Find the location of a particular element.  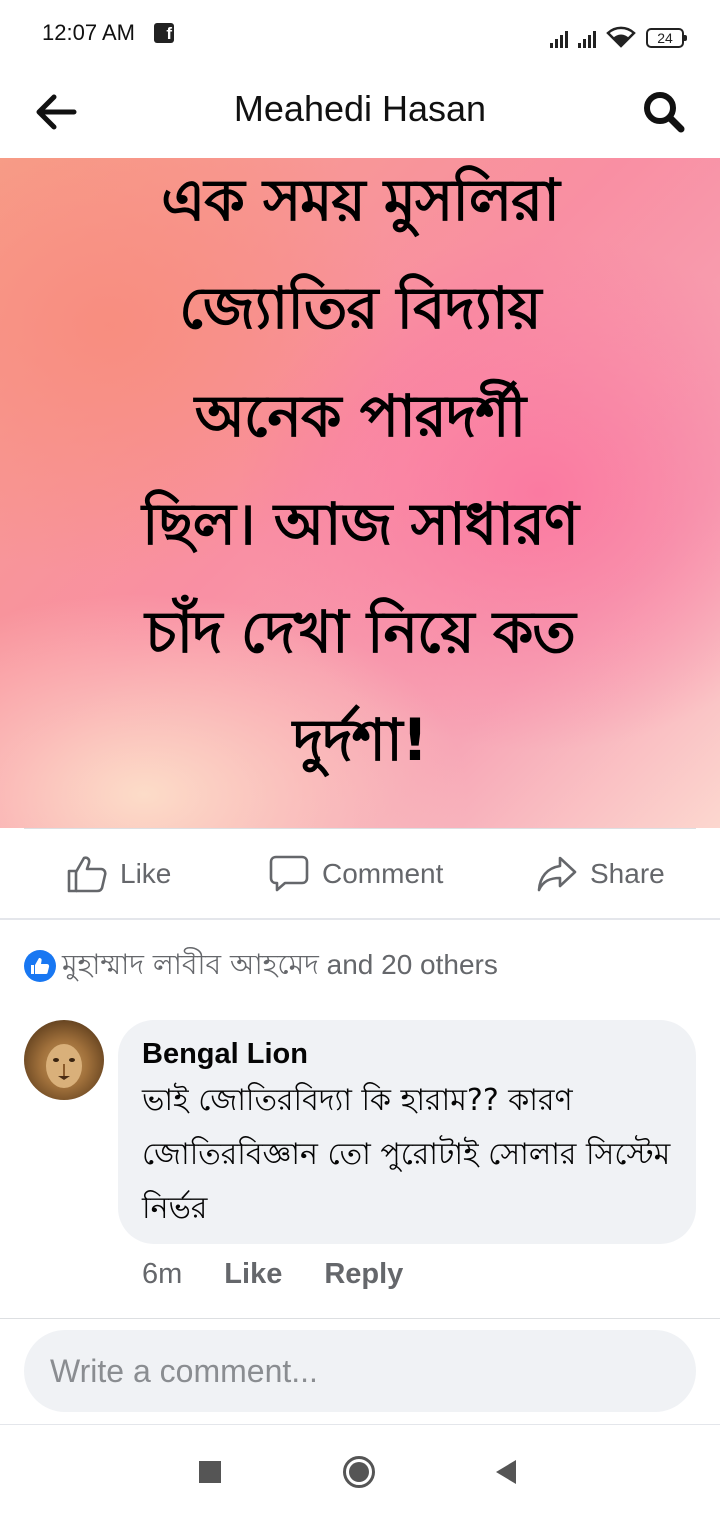

search-button is located at coordinates (664, 112).